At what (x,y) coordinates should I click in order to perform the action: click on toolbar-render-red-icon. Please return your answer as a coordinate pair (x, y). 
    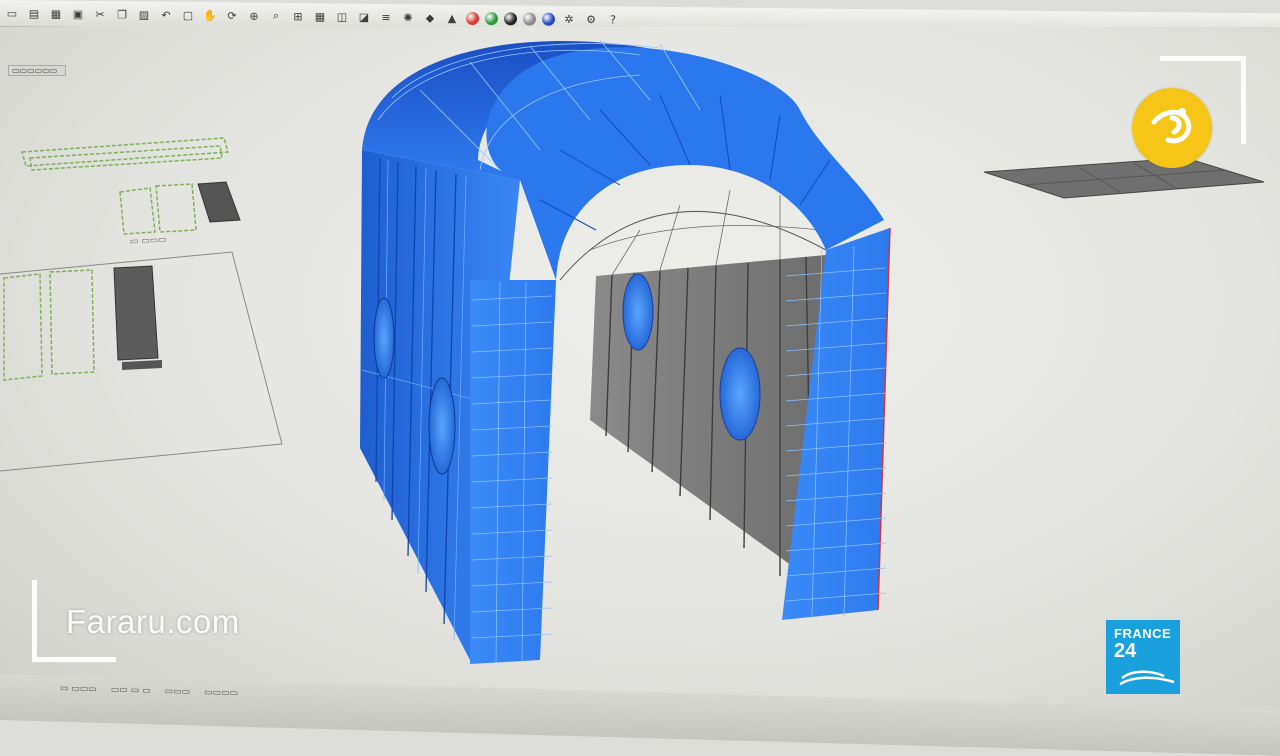
    Looking at the image, I should click on (472, 18).